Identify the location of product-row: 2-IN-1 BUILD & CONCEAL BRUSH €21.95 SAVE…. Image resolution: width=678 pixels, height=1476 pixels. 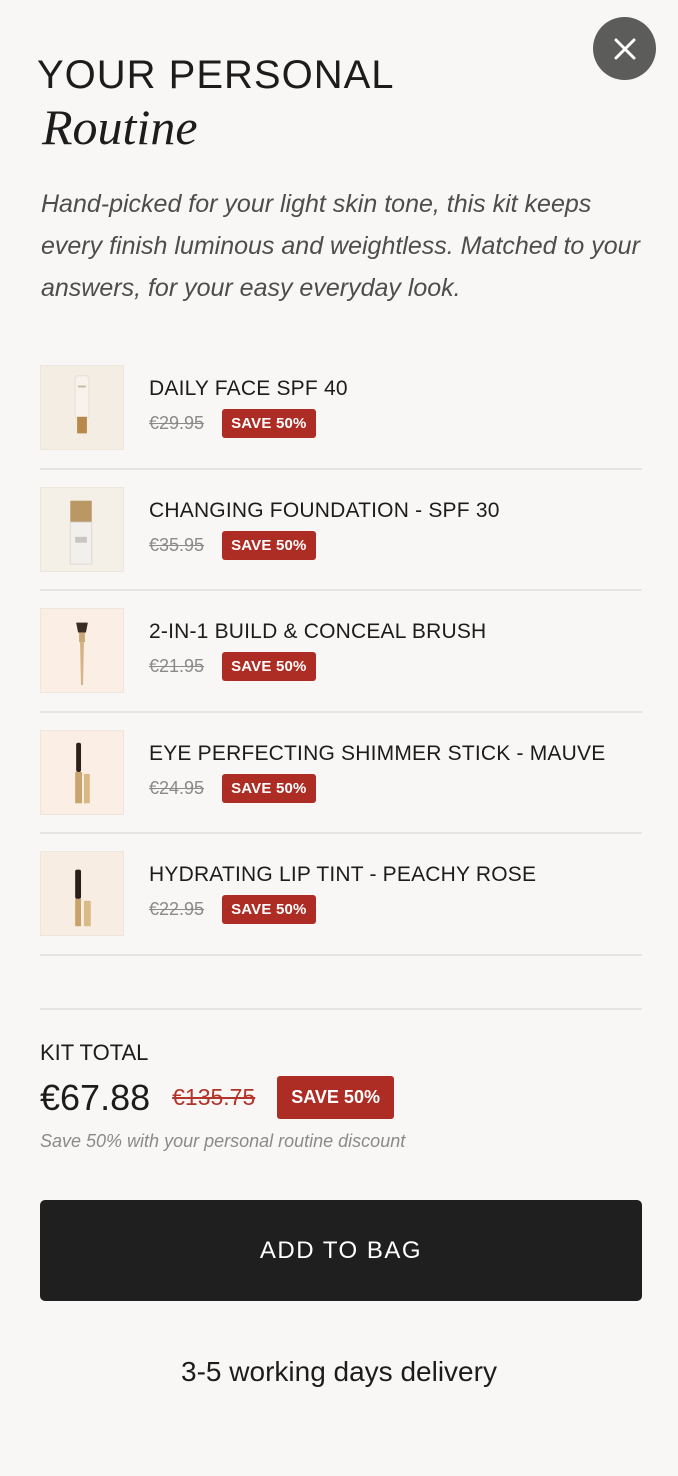
(341, 652).